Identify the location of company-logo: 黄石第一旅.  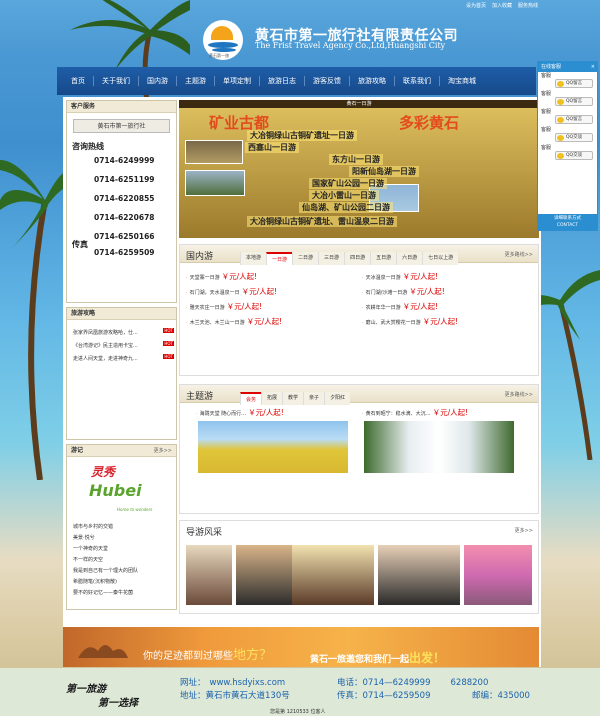
(223, 40).